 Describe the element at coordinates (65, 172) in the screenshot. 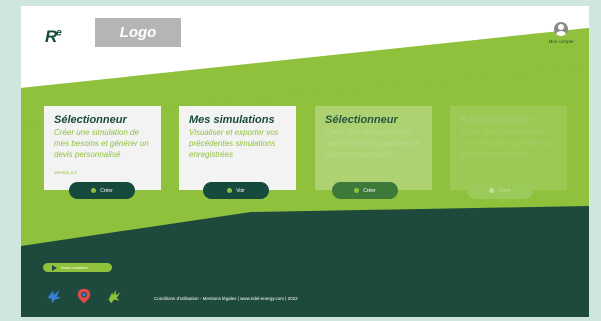

I see `card-version: Version 2.2` at that location.